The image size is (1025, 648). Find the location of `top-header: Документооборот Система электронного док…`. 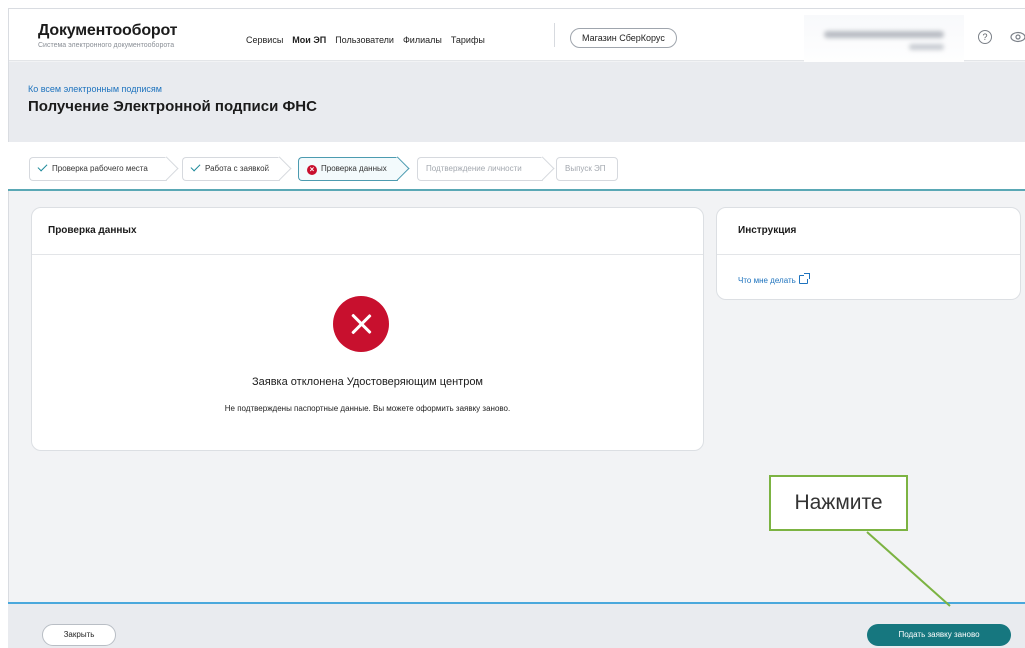

top-header: Документооборот Система электронного док… is located at coordinates (517, 40).